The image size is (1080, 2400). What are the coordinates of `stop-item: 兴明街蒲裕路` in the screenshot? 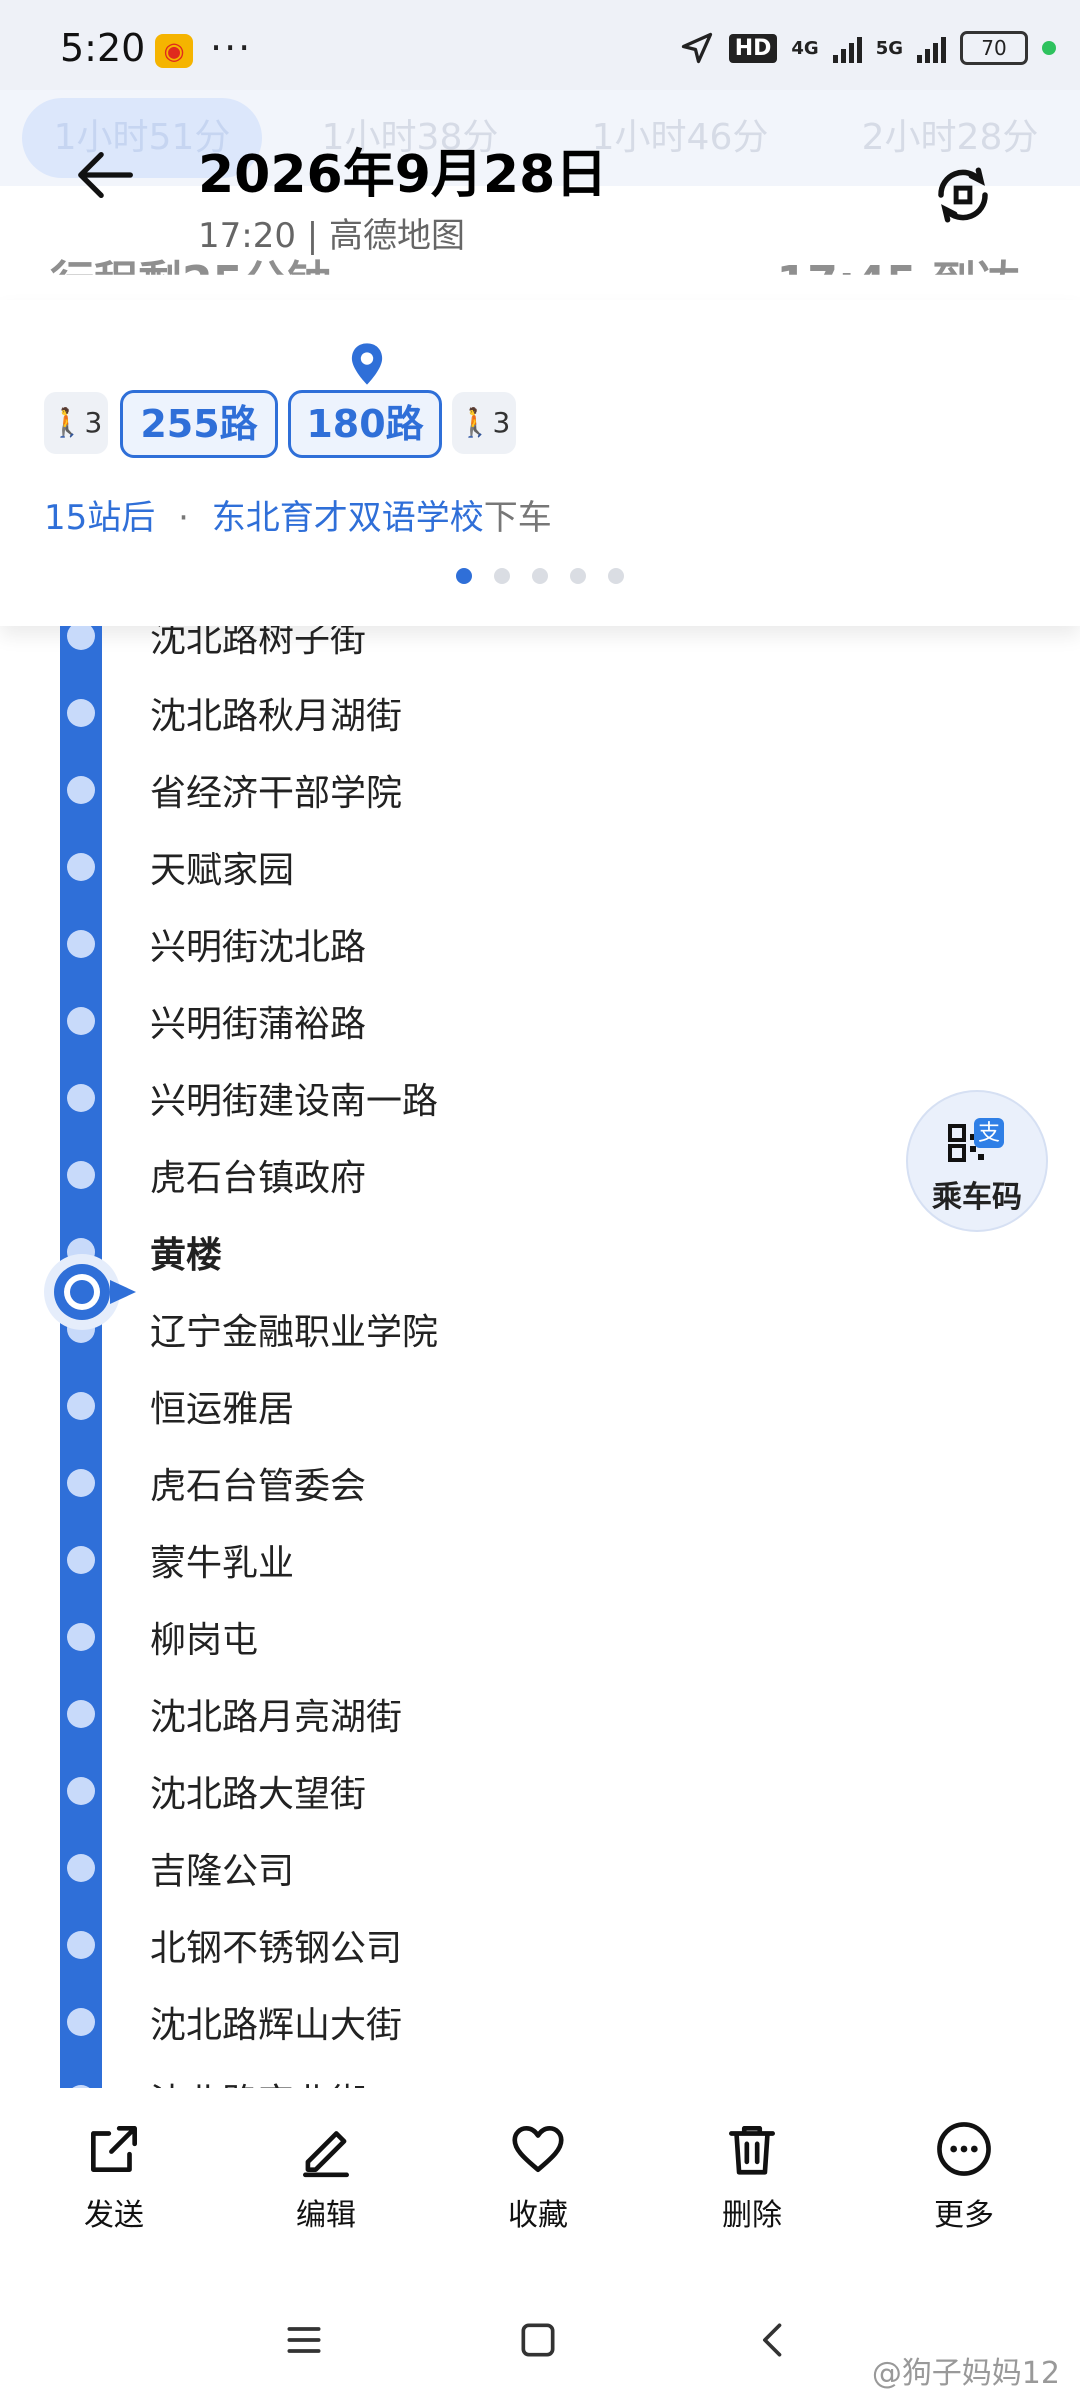 It's located at (350, 1021).